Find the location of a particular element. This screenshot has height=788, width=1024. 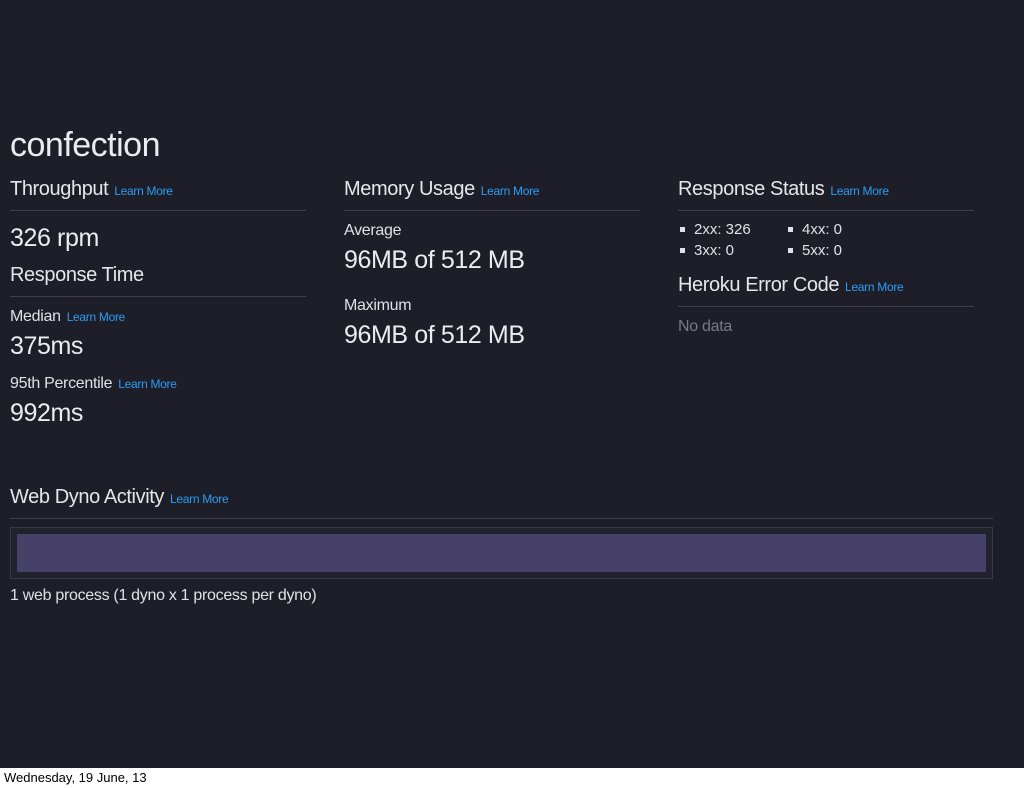

status-item: 4xx: 0 is located at coordinates (840, 229).